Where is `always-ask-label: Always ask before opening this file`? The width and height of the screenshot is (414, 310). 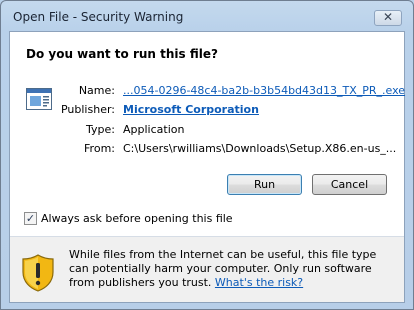
always-ask-label: Always ask before opening this file is located at coordinates (137, 218).